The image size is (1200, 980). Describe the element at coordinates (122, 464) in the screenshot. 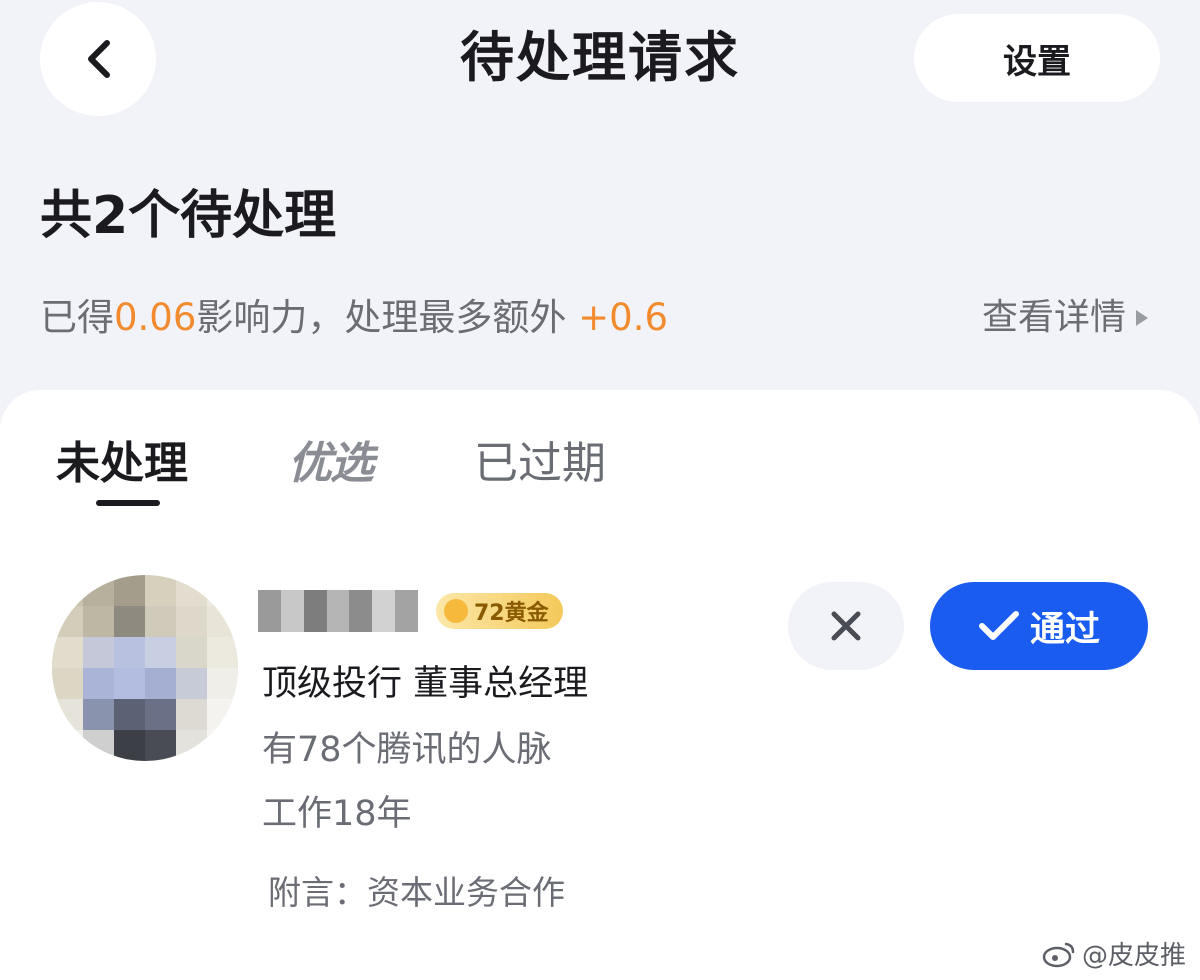

I see `tab-unprocessed: 未处理` at that location.